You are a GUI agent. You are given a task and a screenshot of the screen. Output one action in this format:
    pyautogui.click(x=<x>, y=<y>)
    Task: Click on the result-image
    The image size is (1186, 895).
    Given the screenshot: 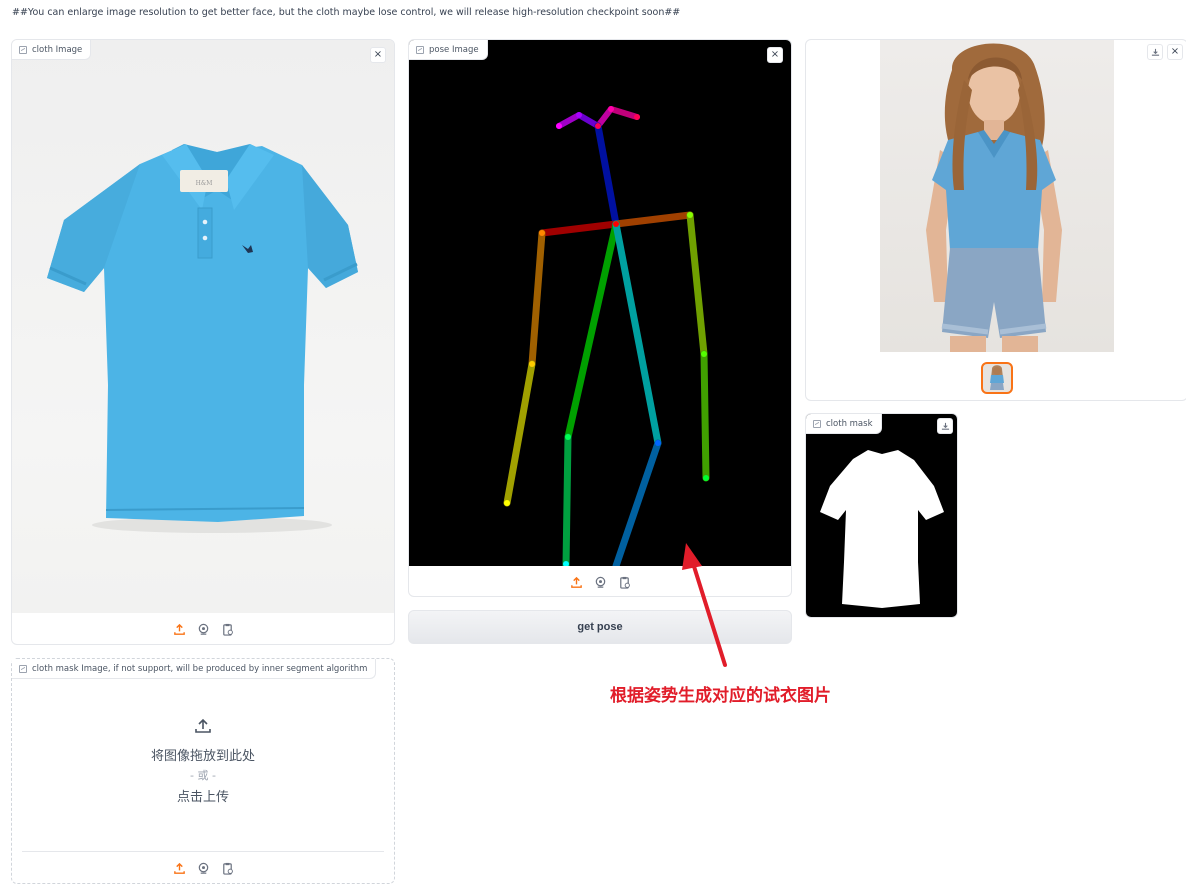 What is the action you would take?
    pyautogui.click(x=997, y=196)
    